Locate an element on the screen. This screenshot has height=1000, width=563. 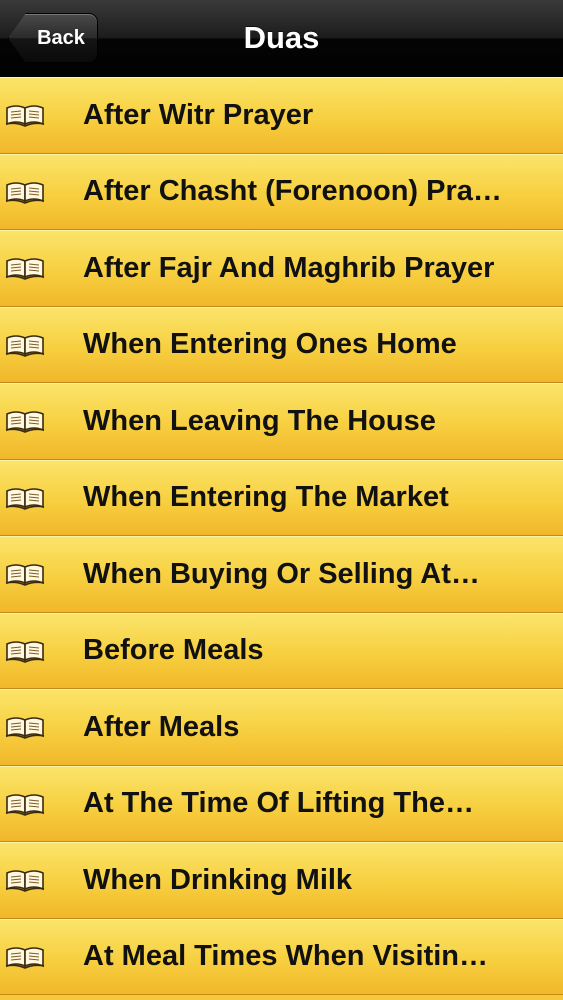
navigation-bar: Back Duas is located at coordinates (281, 38).